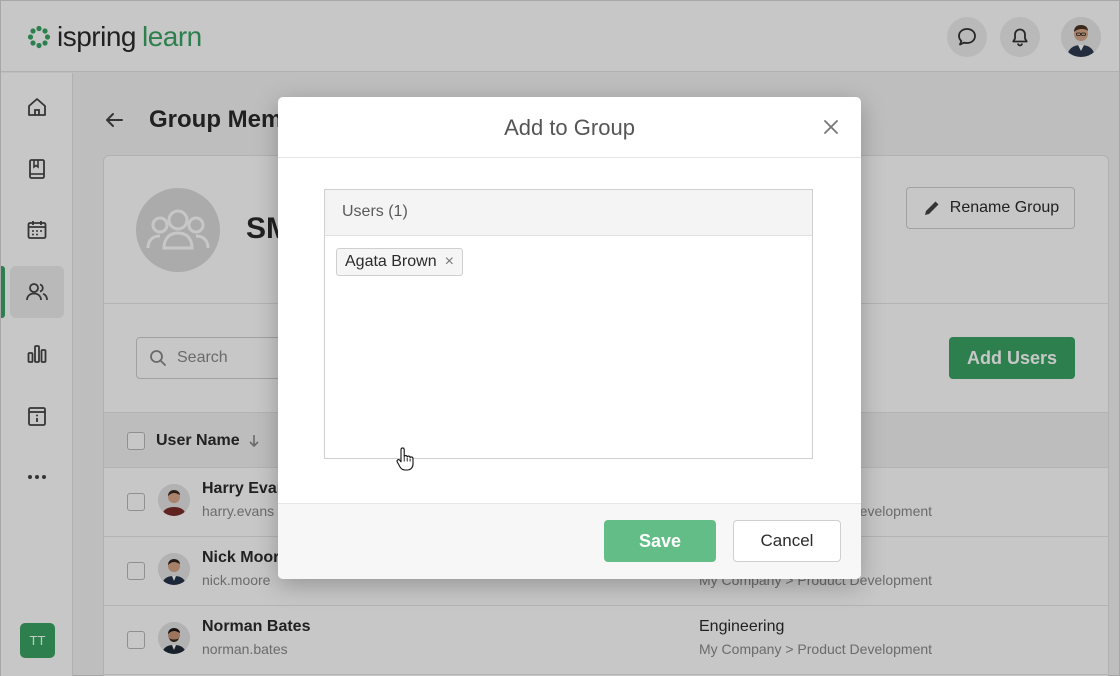 This screenshot has width=1120, height=676. Describe the element at coordinates (660, 541) in the screenshot. I see `save-button: Save` at that location.